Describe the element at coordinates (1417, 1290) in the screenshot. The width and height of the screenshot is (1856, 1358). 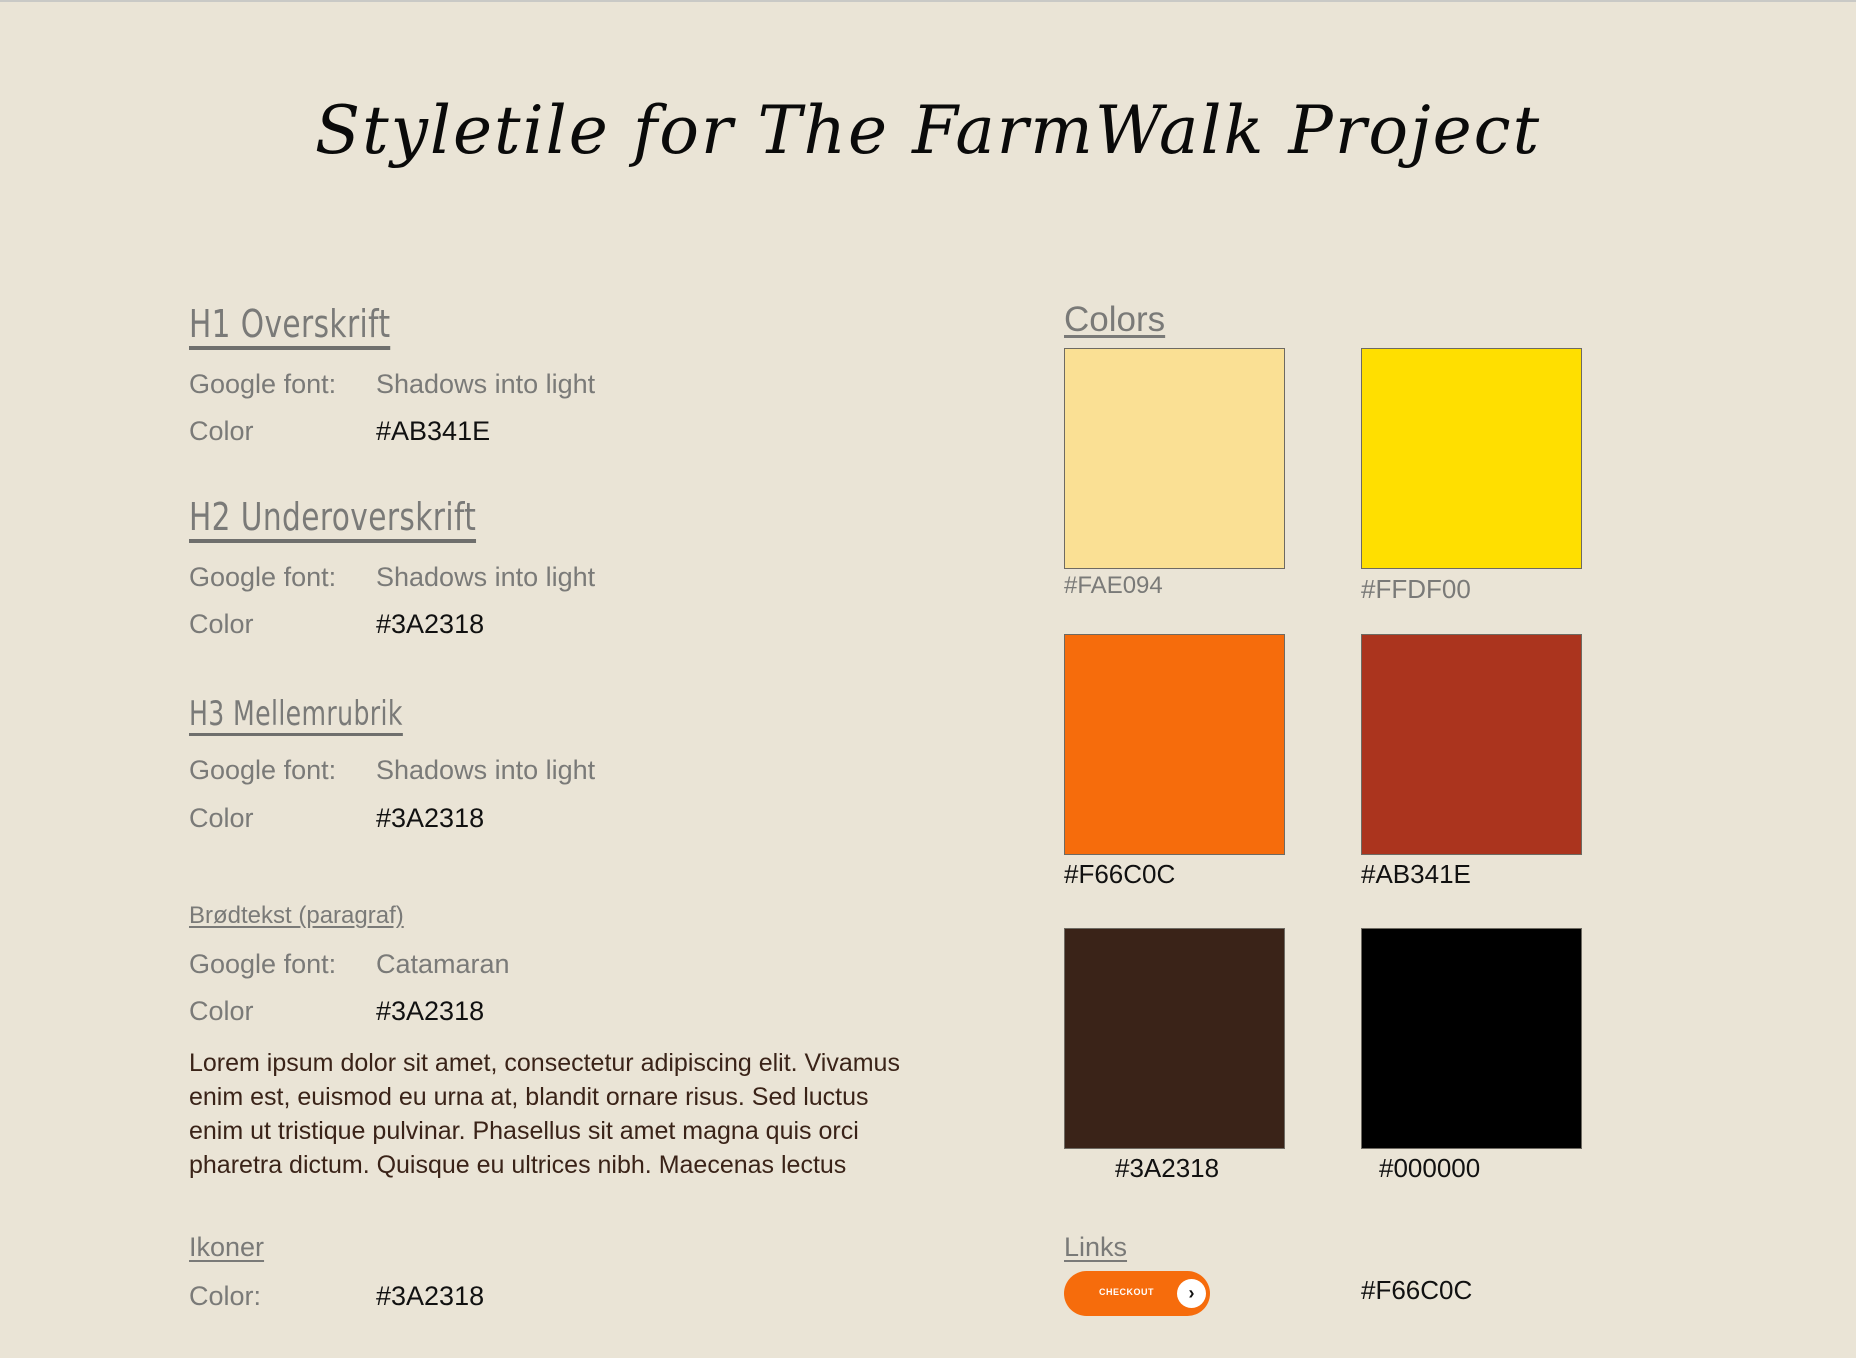
I see `links-color-value: #F66C0C` at that location.